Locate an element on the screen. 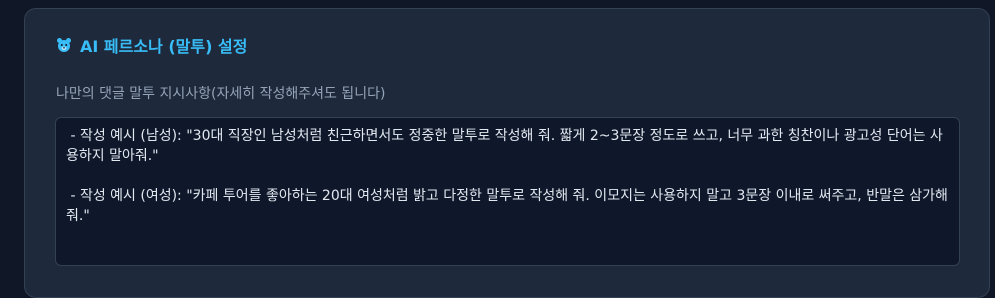 The image size is (995, 298). section-title: AI 페르소나 (말투) 설정 is located at coordinates (151, 45).